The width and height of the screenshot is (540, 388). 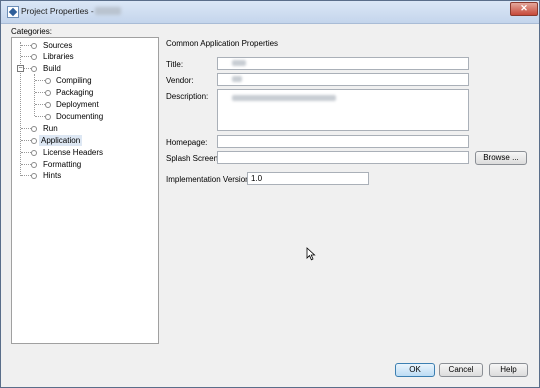 I want to click on tree-item-hints: Hints, so click(x=52, y=175).